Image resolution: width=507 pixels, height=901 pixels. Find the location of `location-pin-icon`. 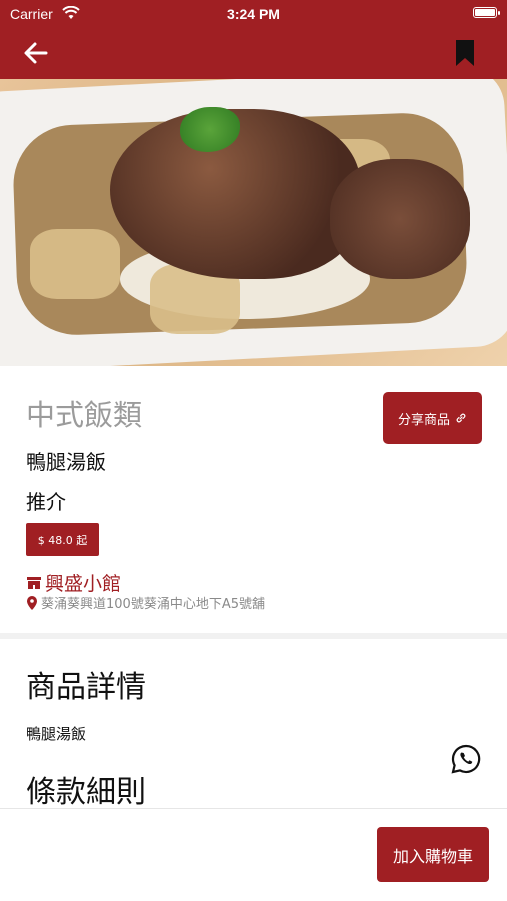

location-pin-icon is located at coordinates (32, 602).